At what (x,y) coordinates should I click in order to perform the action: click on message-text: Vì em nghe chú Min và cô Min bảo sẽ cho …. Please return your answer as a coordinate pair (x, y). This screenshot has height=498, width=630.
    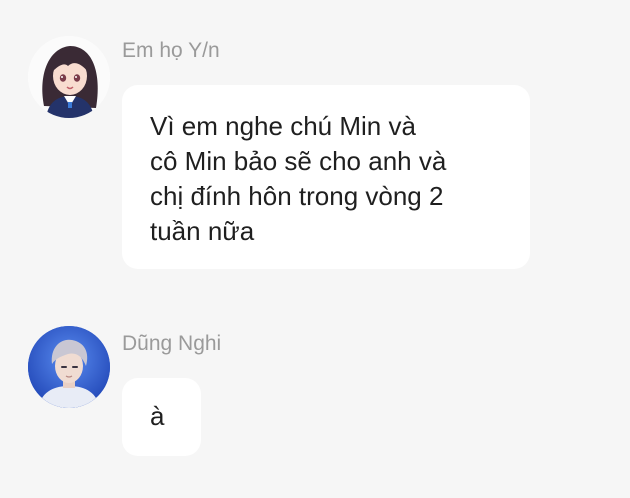
    Looking at the image, I should click on (298, 178).